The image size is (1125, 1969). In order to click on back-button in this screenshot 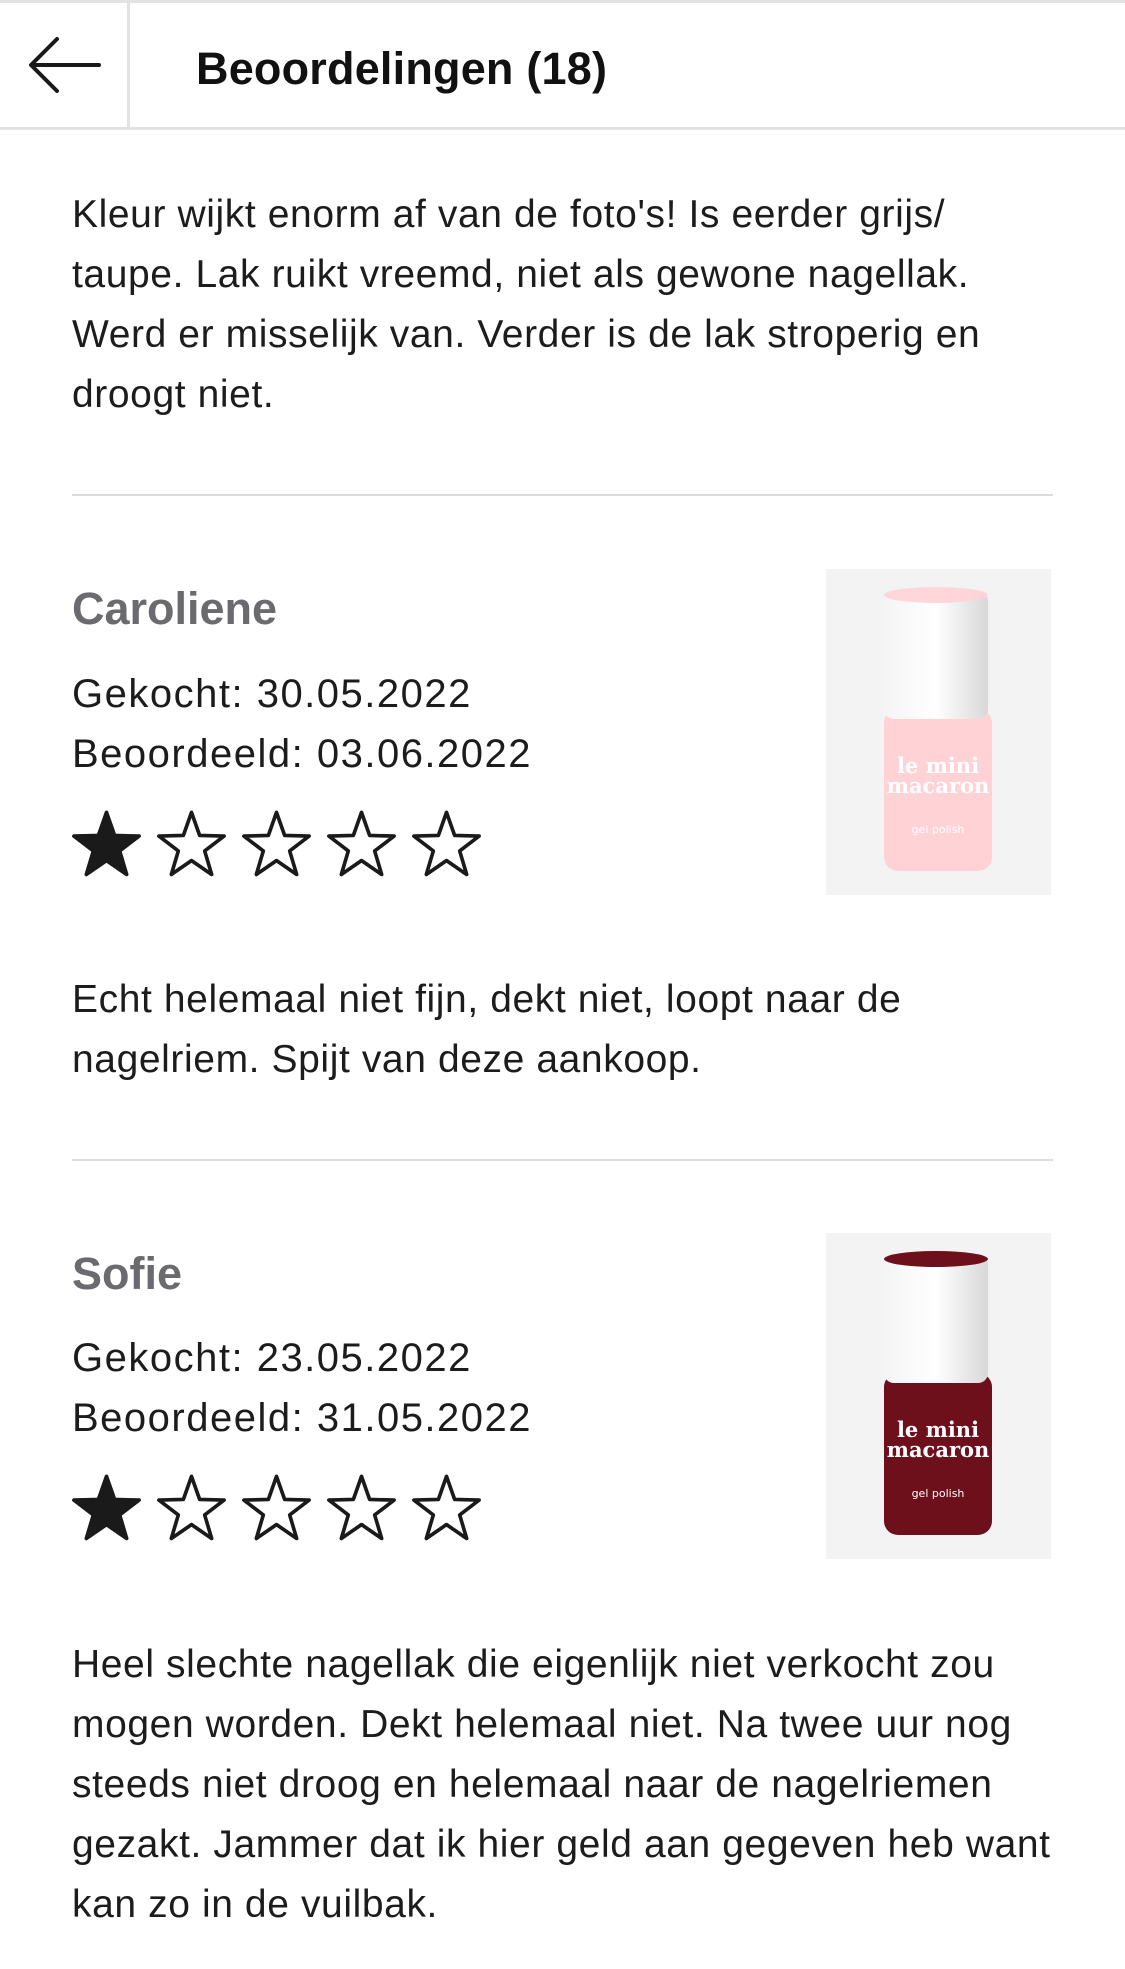, I will do `click(65, 65)`.